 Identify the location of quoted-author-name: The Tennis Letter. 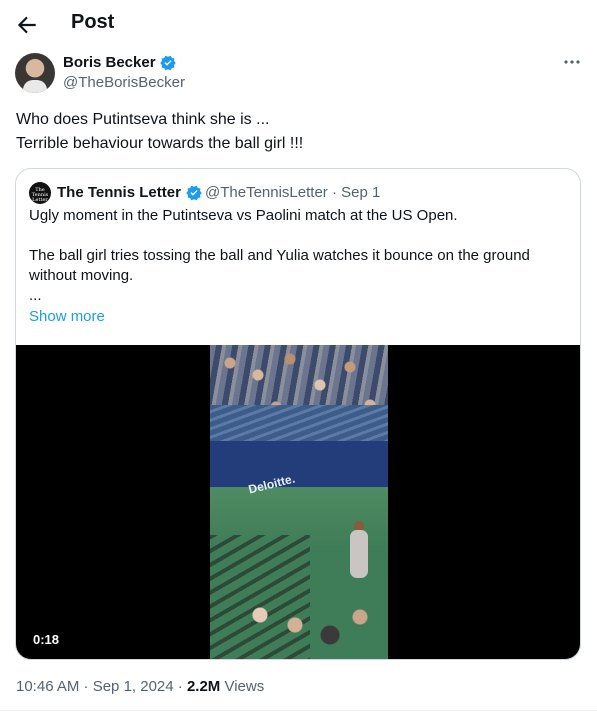
(119, 192).